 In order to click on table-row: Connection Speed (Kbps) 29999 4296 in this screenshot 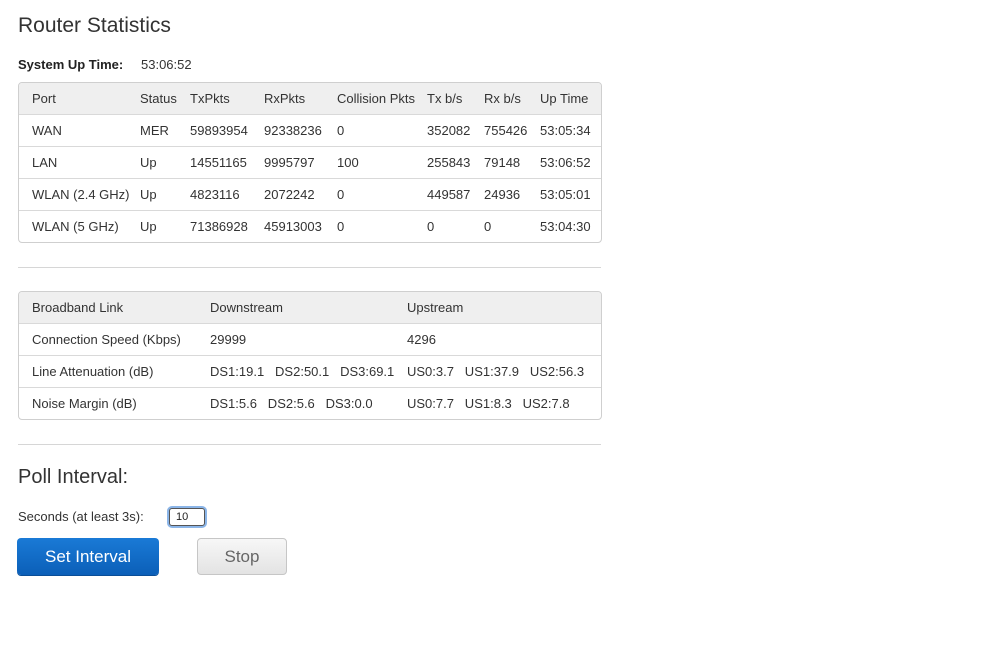, I will do `click(310, 339)`.